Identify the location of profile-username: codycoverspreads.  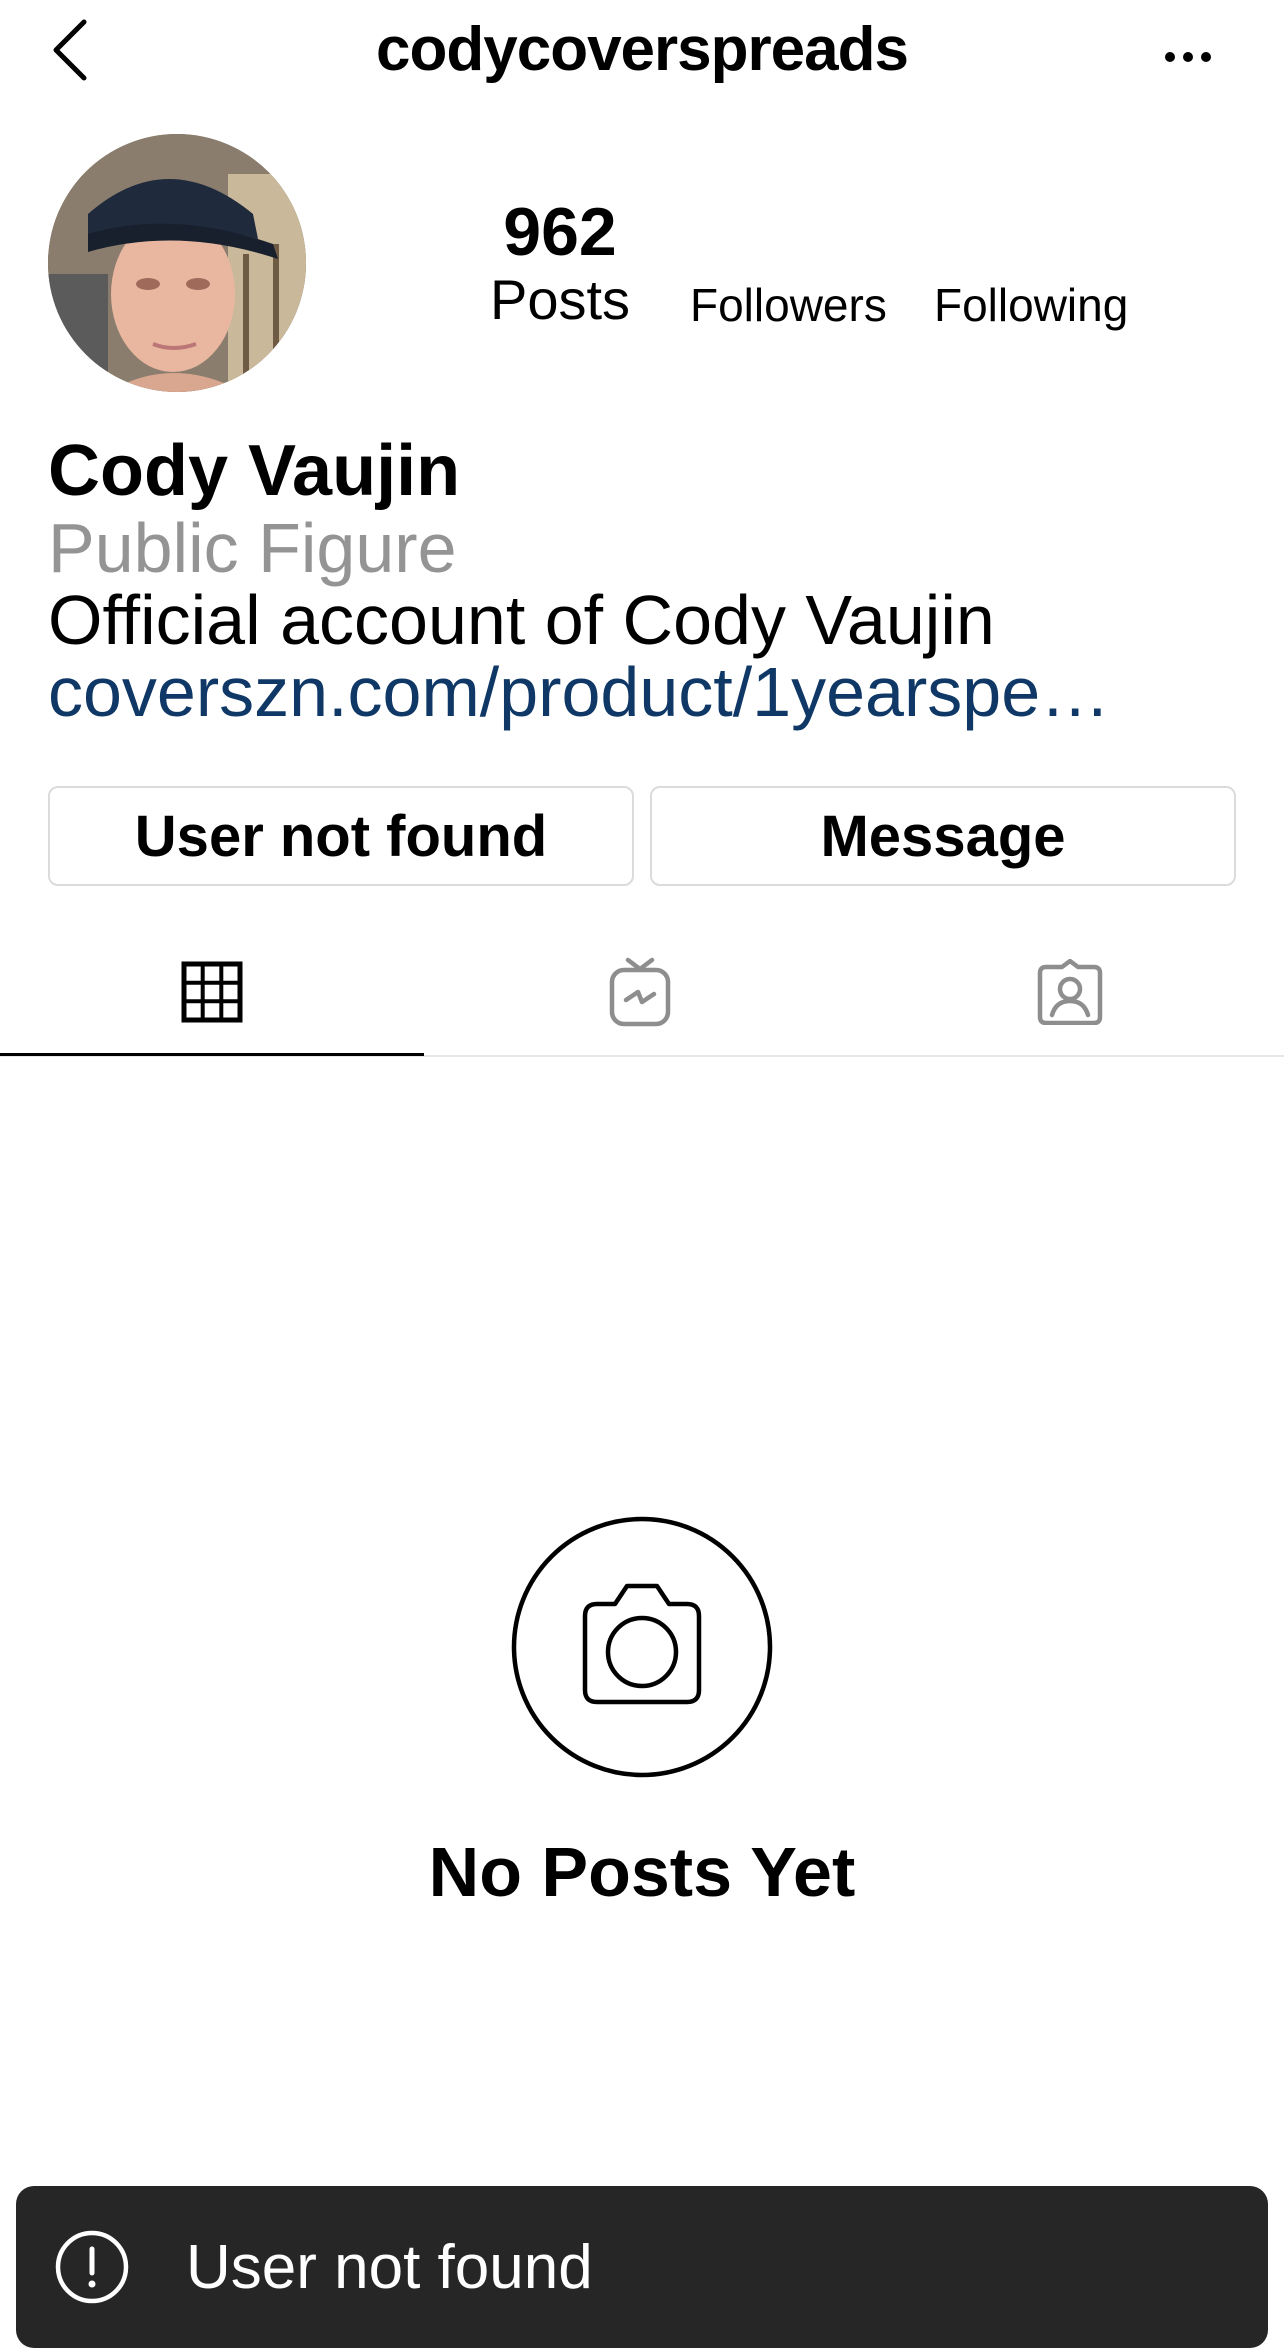
(642, 49).